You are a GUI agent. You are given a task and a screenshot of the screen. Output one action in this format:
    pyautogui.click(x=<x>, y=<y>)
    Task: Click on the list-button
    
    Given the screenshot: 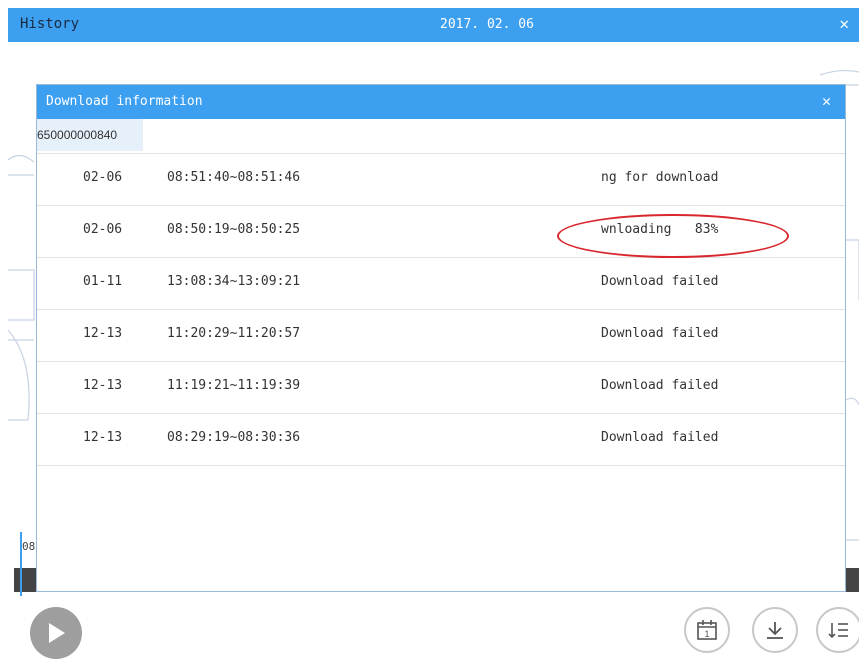 What is the action you would take?
    pyautogui.click(x=837, y=630)
    